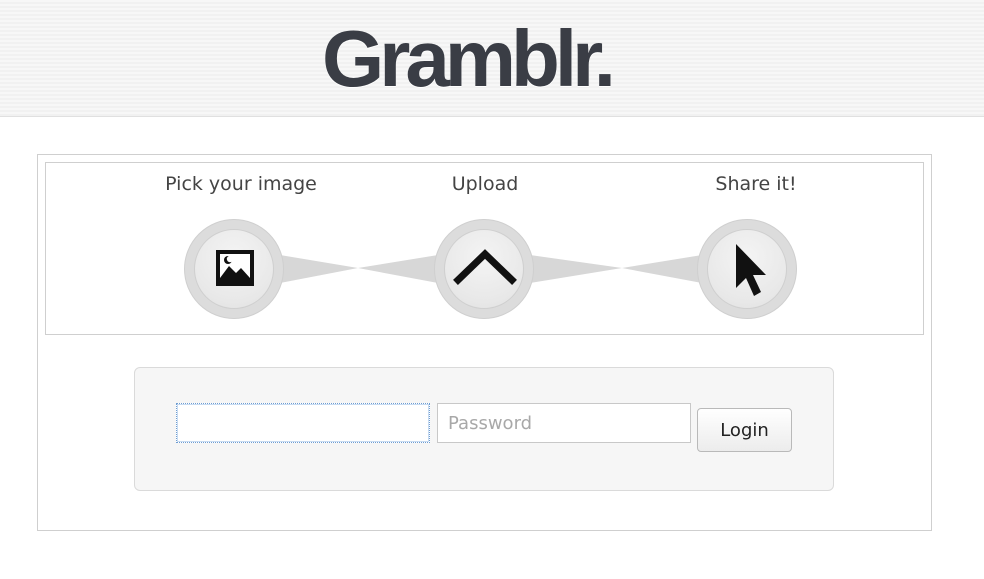 The image size is (984, 579). I want to click on step-label-pick-image: Pick your image, so click(241, 184).